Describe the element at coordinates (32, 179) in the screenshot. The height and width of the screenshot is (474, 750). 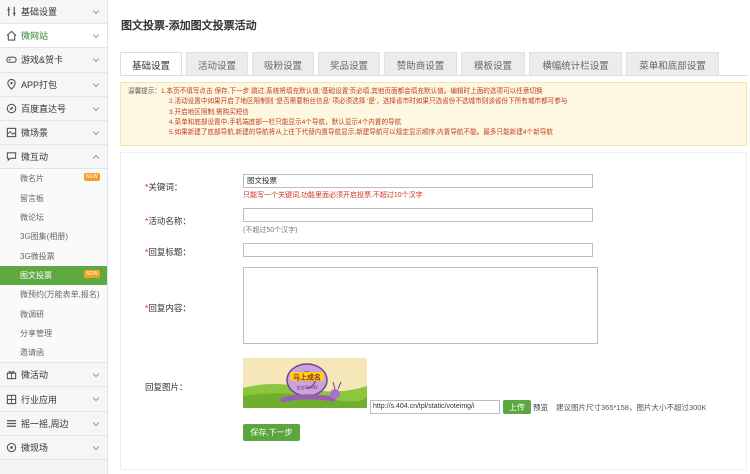
I see `submenu-item-label: 微名片` at that location.